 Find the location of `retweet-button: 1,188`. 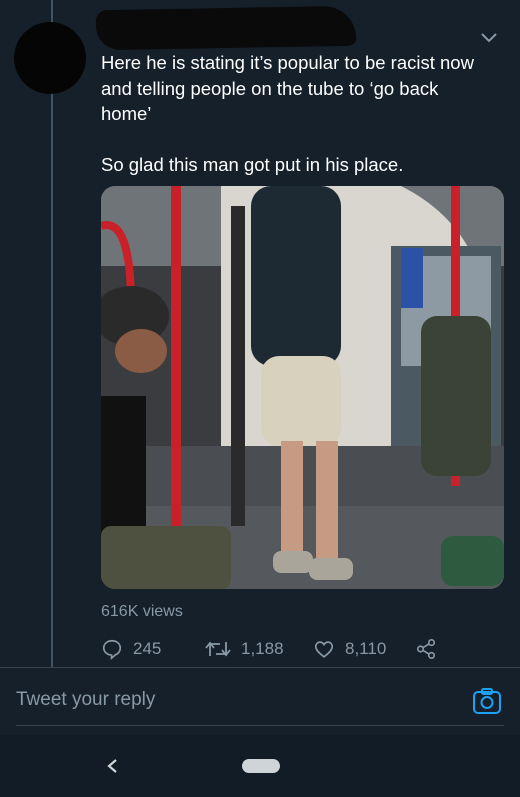

retweet-button: 1,188 is located at coordinates (244, 649).